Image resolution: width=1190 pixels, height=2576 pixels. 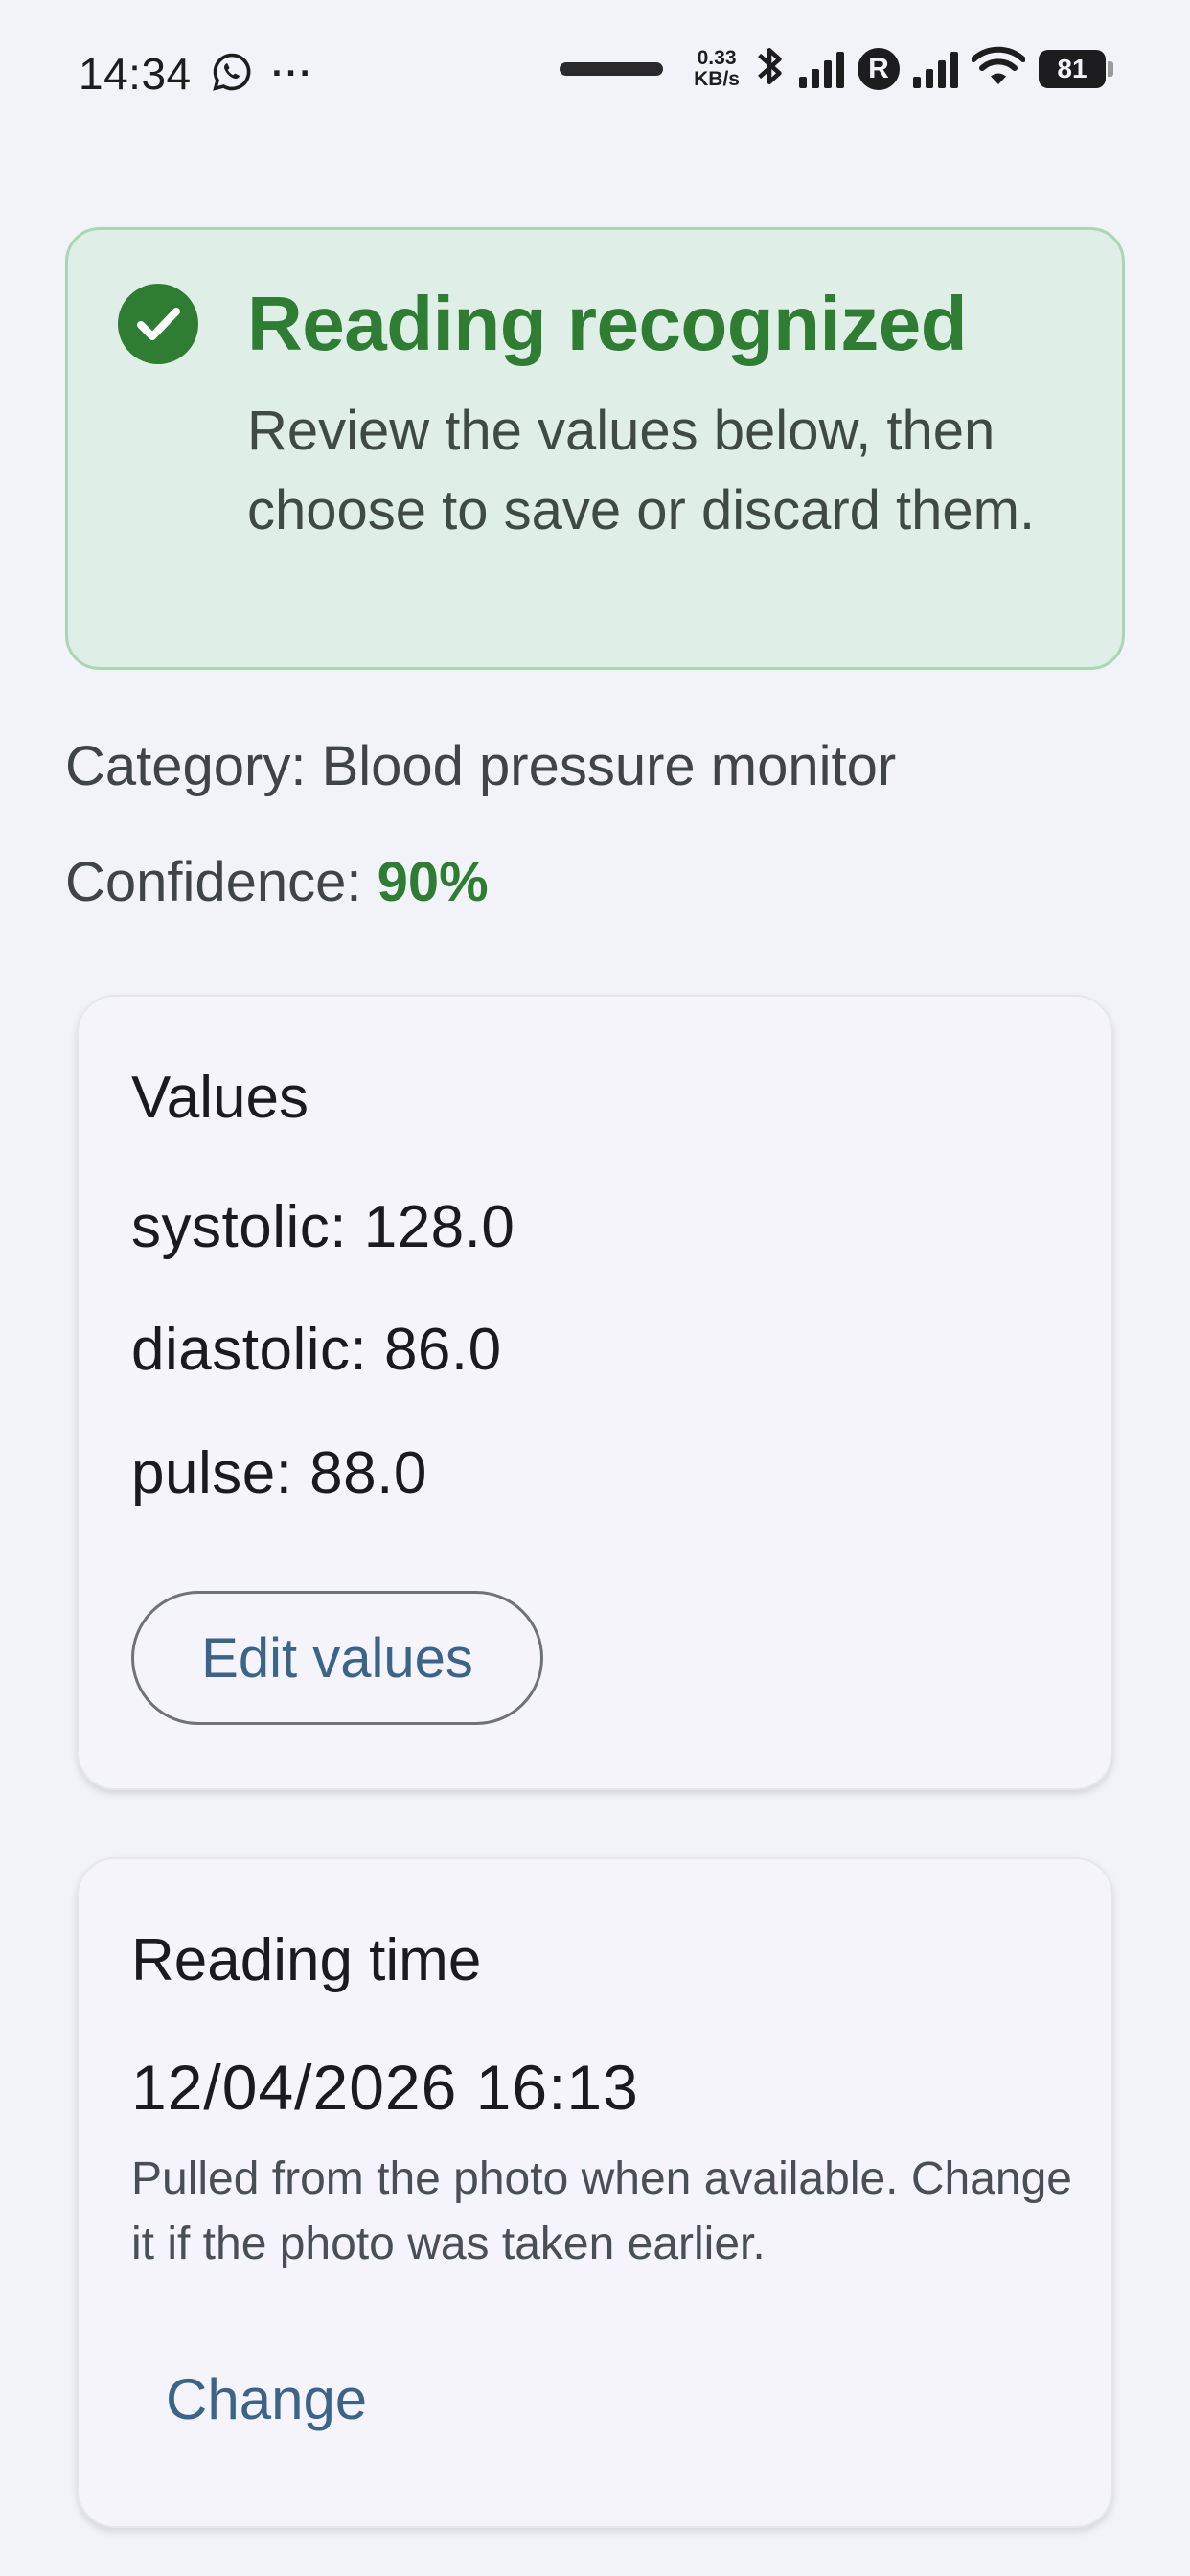 I want to click on reading-time-title: Reading time, so click(x=307, y=1960).